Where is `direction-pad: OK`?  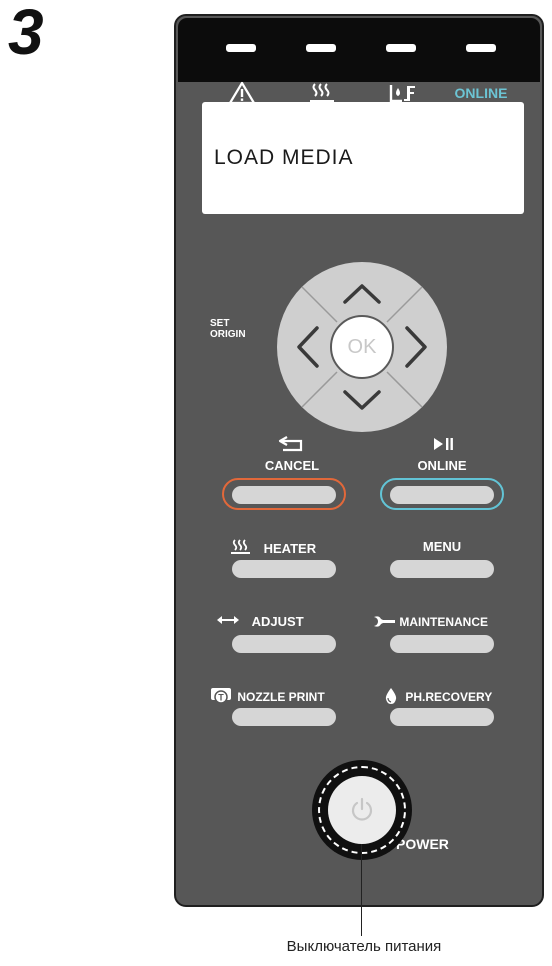
direction-pad: OK is located at coordinates (362, 347).